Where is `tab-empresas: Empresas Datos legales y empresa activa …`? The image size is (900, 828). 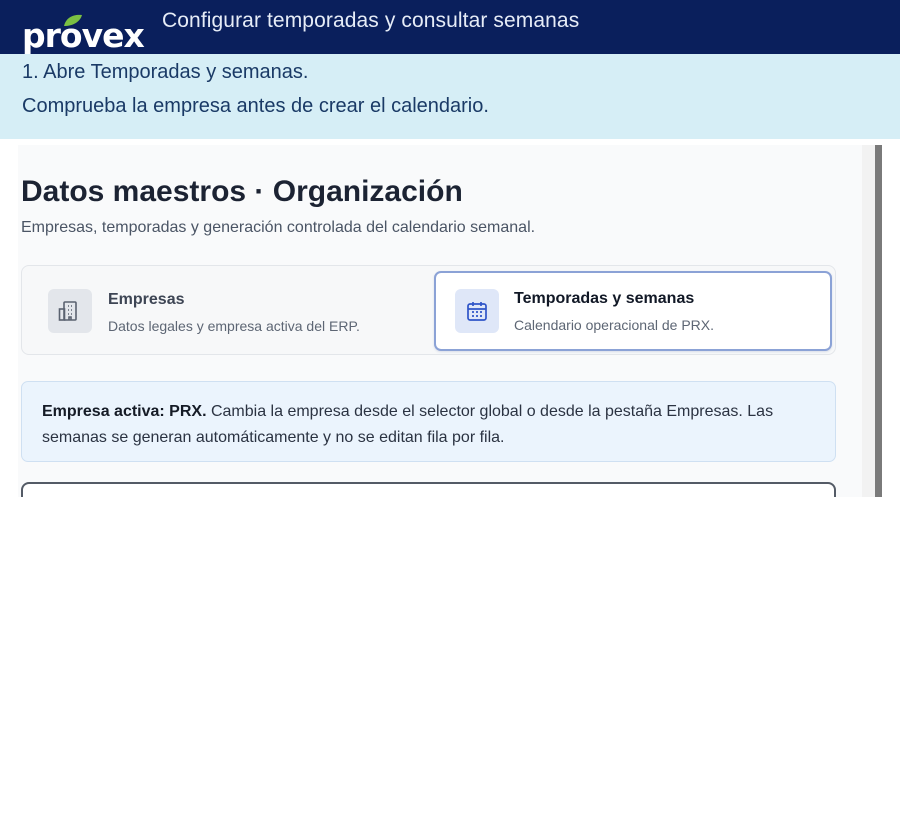
tab-empresas: Empresas Datos legales y empresa activa … is located at coordinates (228, 311).